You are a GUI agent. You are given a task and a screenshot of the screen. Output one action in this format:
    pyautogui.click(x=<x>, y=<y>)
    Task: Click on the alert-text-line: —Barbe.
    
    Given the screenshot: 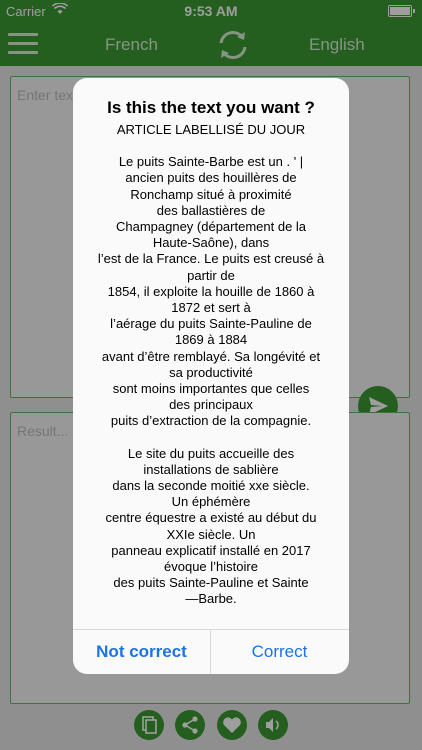 What is the action you would take?
    pyautogui.click(x=211, y=599)
    